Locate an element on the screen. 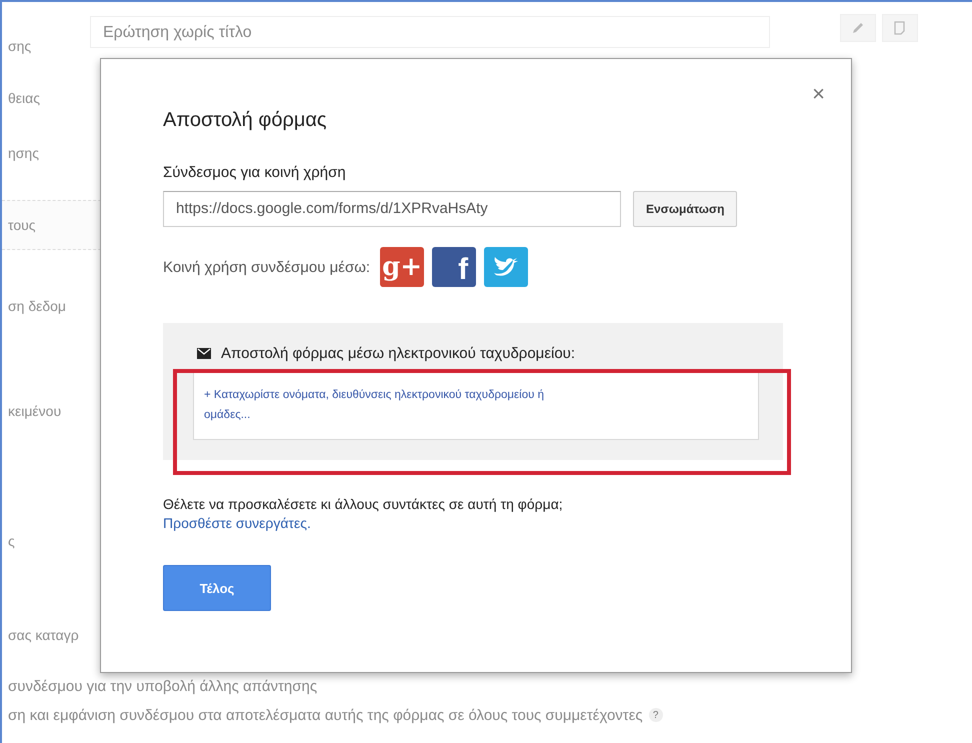 This screenshot has width=972, height=743. dialog-title: Αποστολή φόρμας is located at coordinates (245, 120).